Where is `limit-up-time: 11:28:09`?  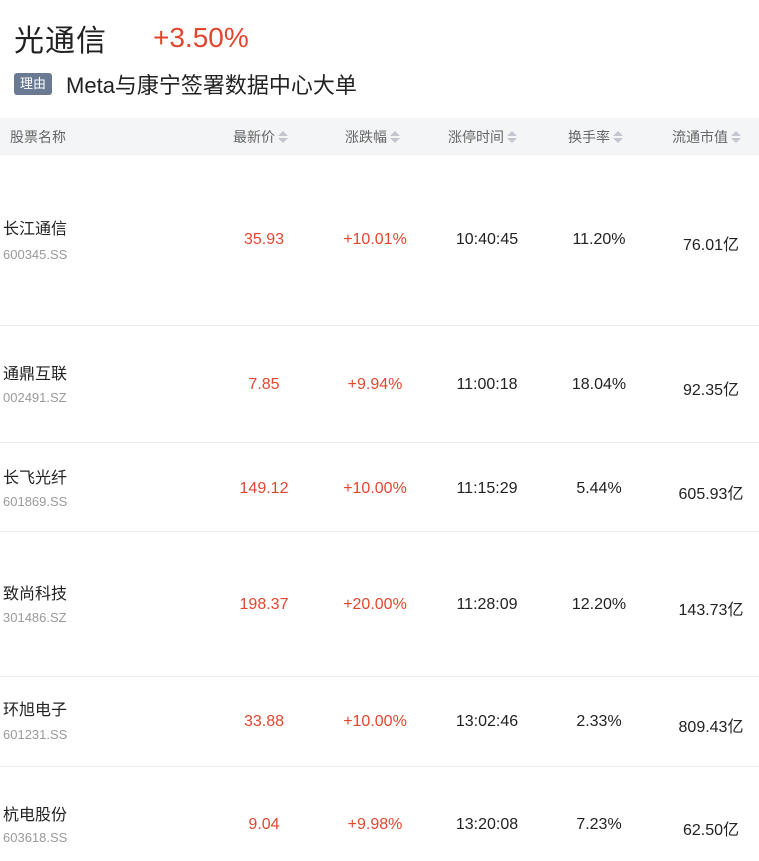 limit-up-time: 11:28:09 is located at coordinates (487, 604).